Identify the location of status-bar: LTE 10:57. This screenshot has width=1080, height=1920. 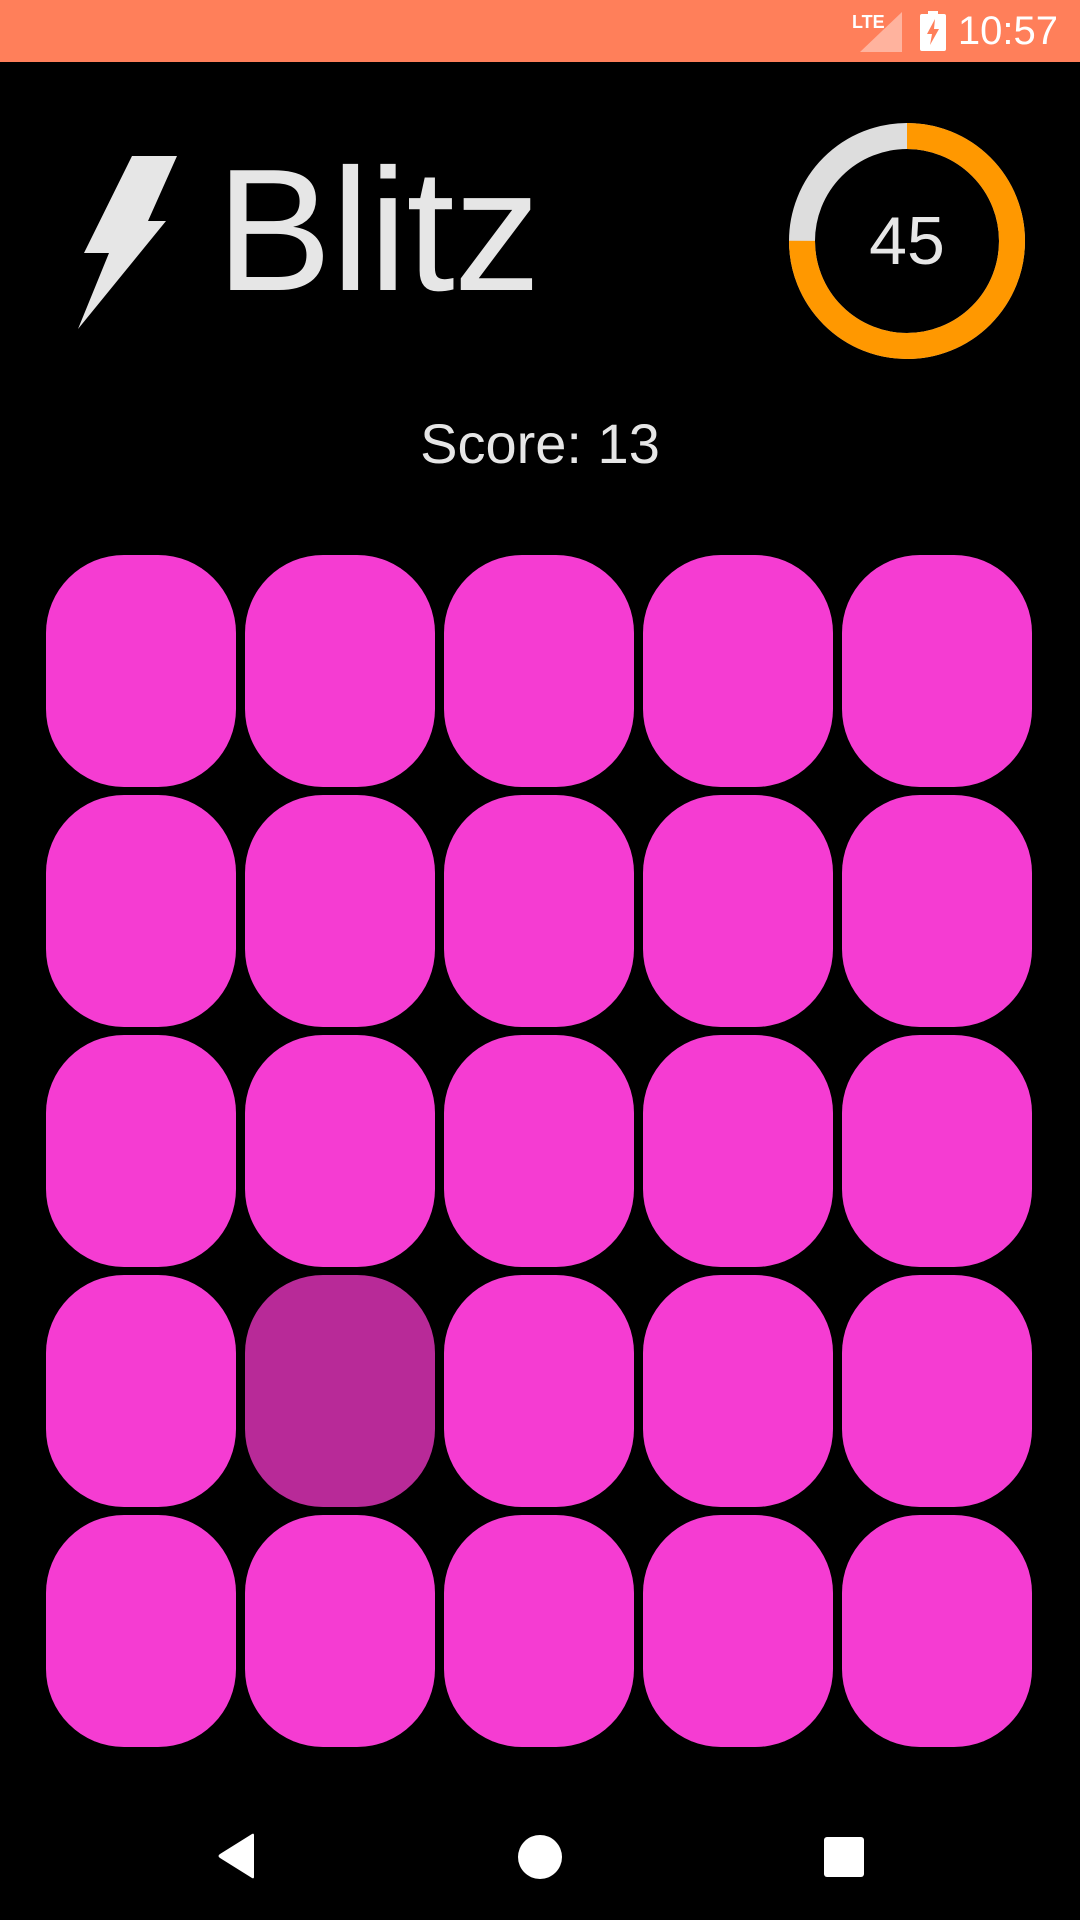
(540, 31).